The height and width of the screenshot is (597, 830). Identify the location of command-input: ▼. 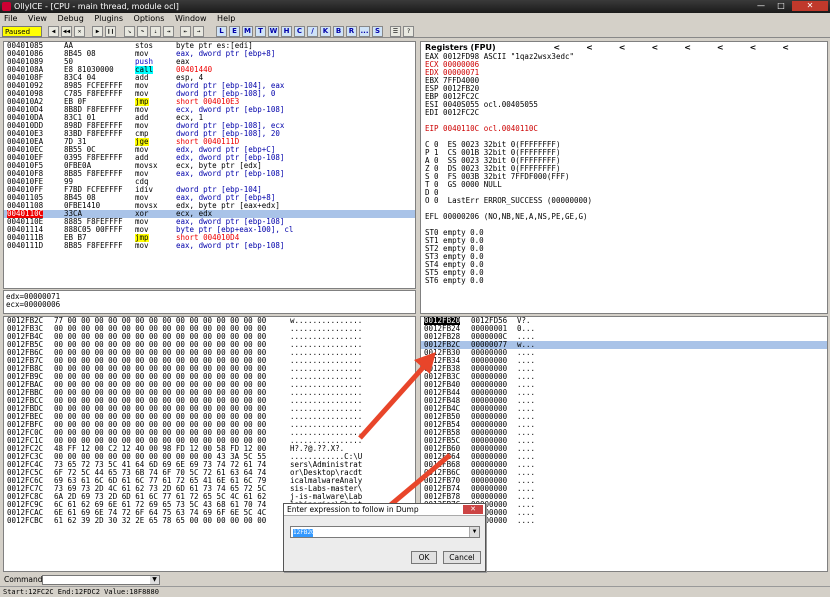
(101, 580).